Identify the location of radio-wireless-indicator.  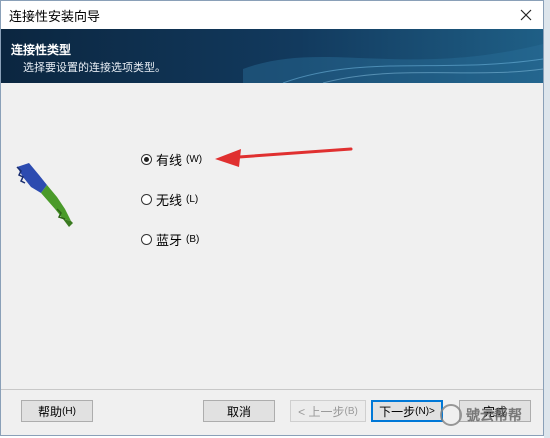
(146, 199).